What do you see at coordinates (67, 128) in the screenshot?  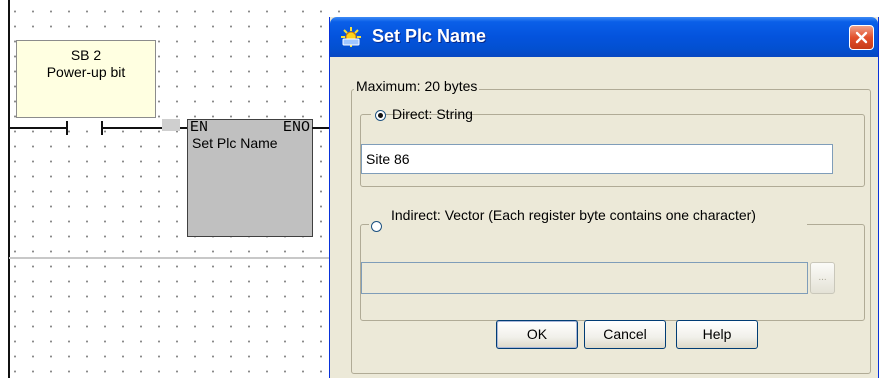 I see `contact-left-bar` at bounding box center [67, 128].